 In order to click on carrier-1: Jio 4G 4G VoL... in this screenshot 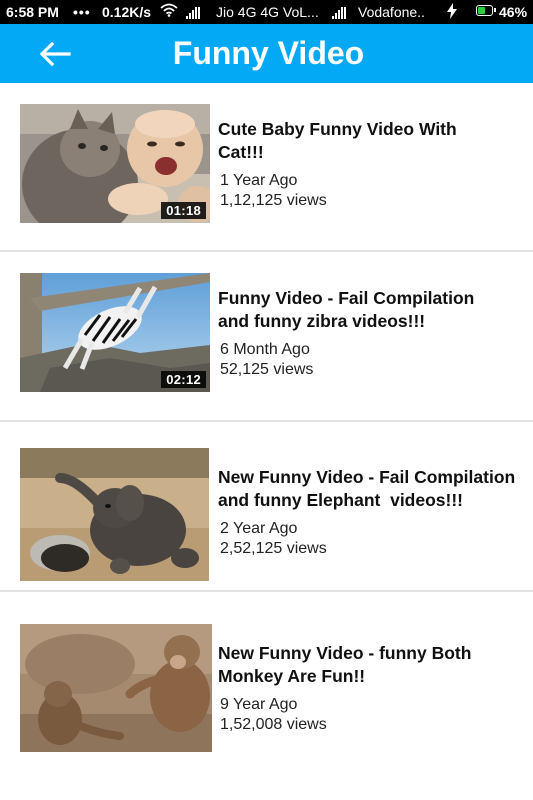, I will do `click(267, 12)`.